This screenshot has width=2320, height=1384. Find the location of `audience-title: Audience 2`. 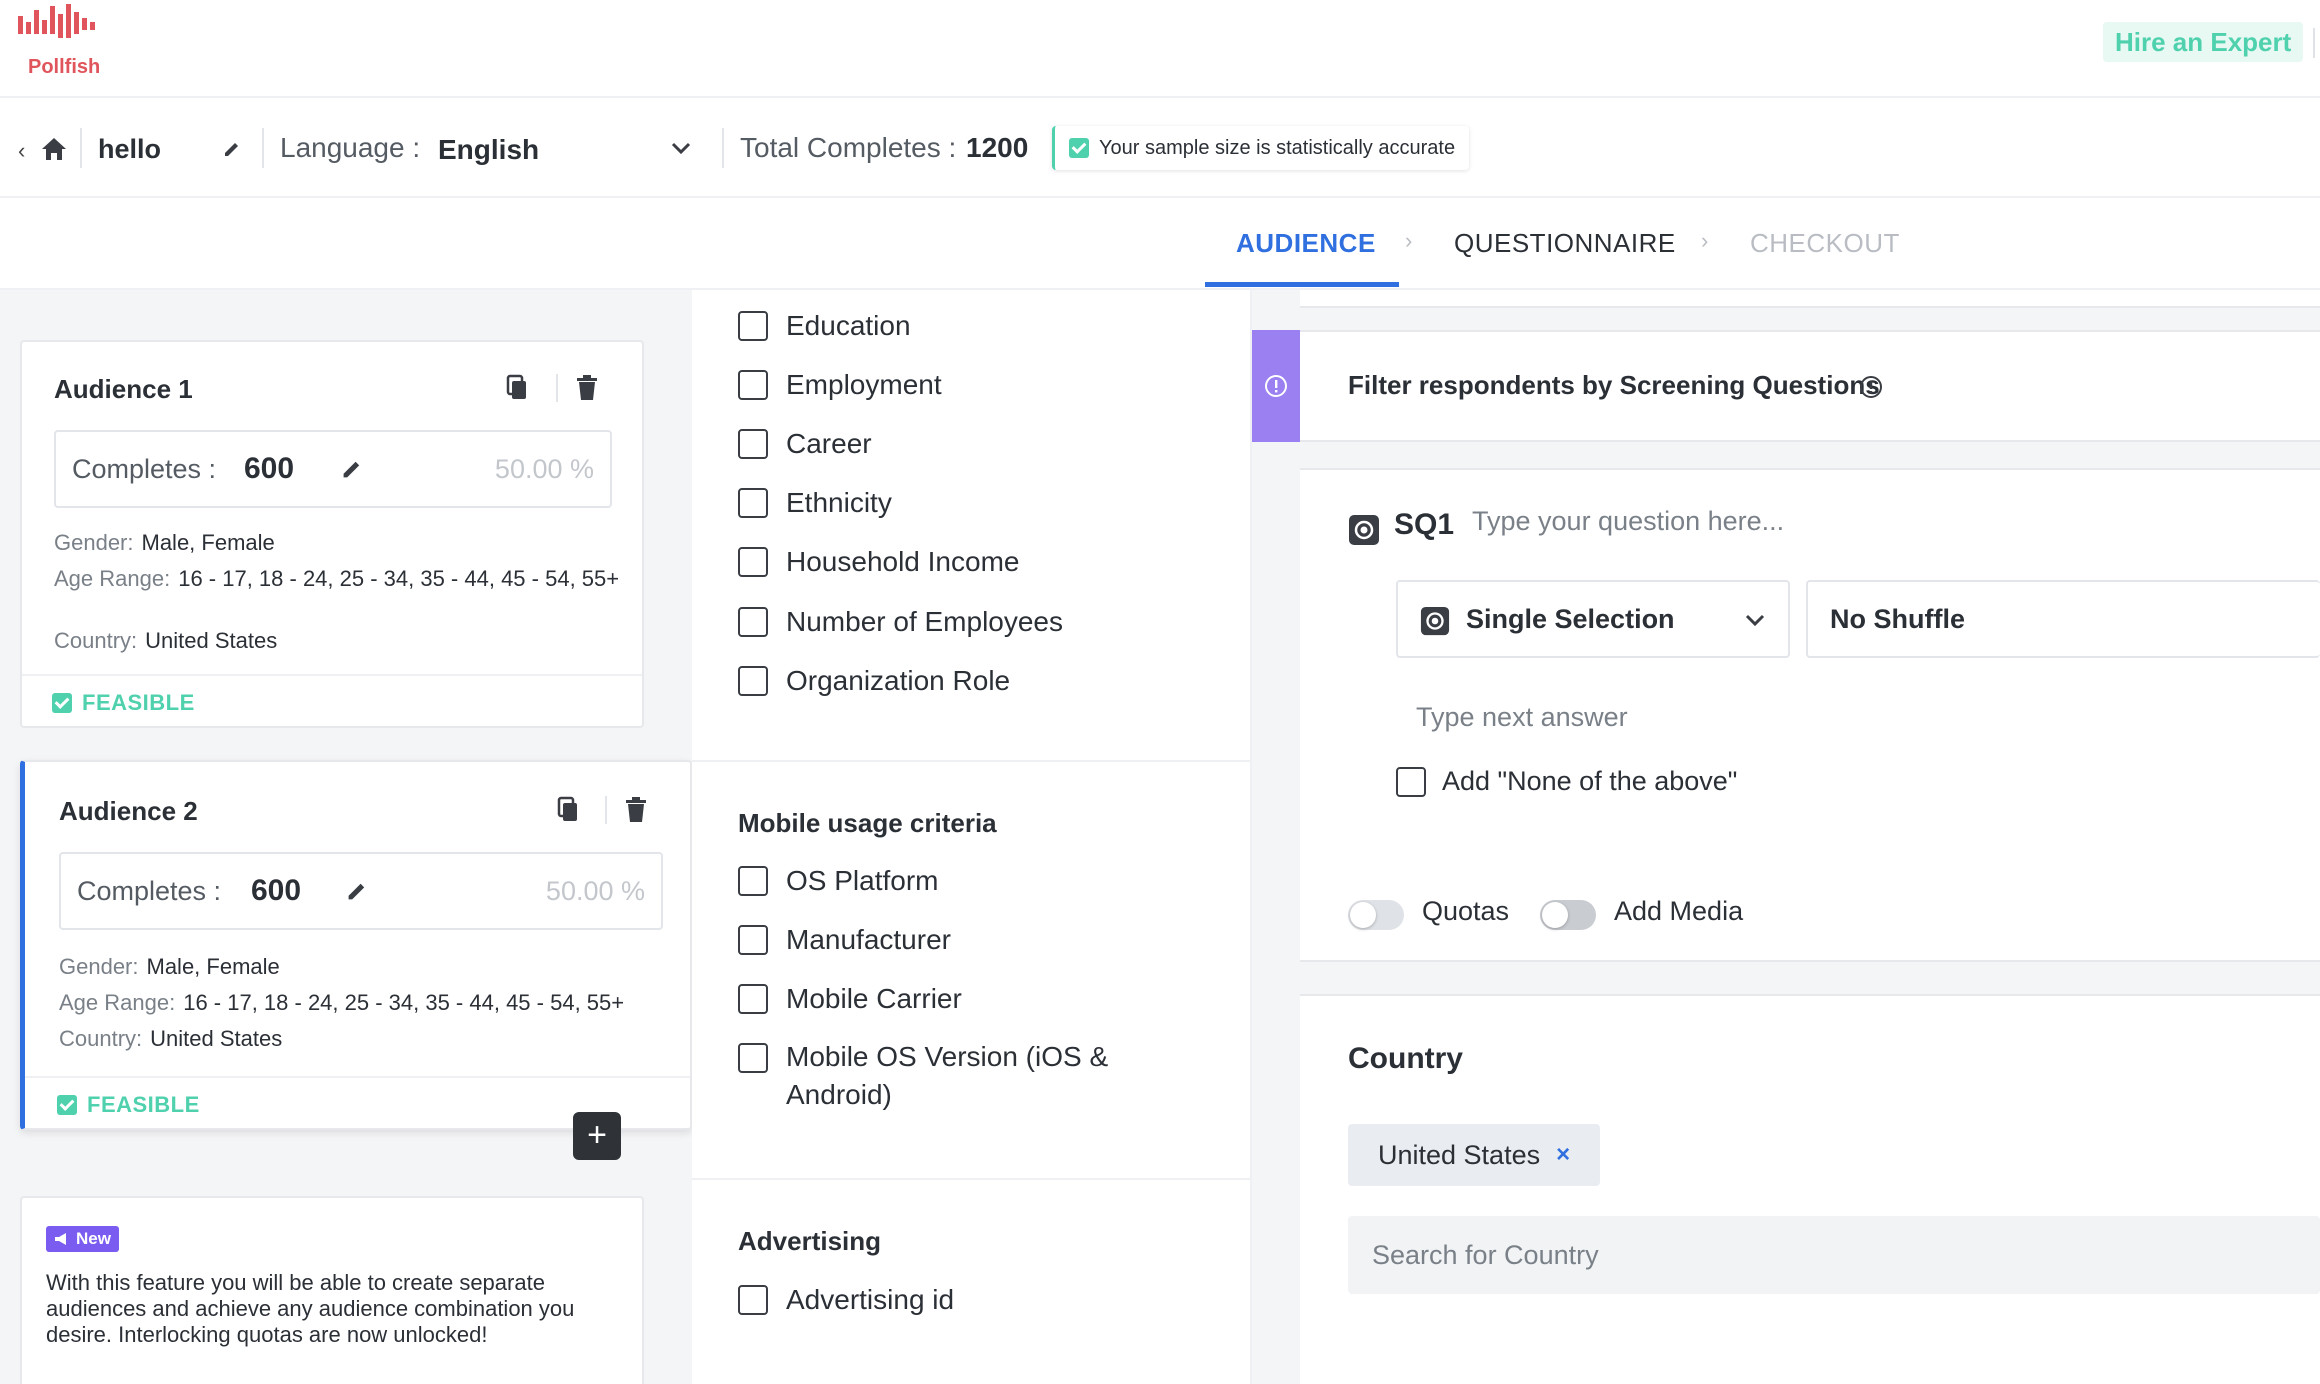

audience-title: Audience 2 is located at coordinates (128, 811).